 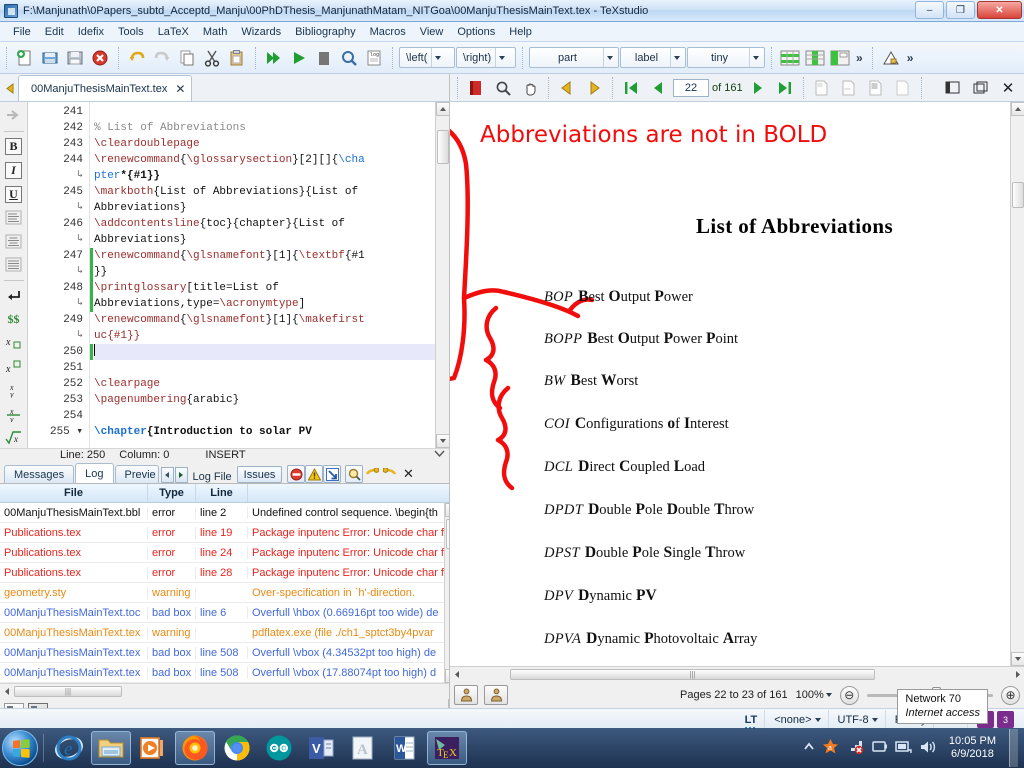 What do you see at coordinates (136, 474) in the screenshot?
I see `tab-preview: Previe` at bounding box center [136, 474].